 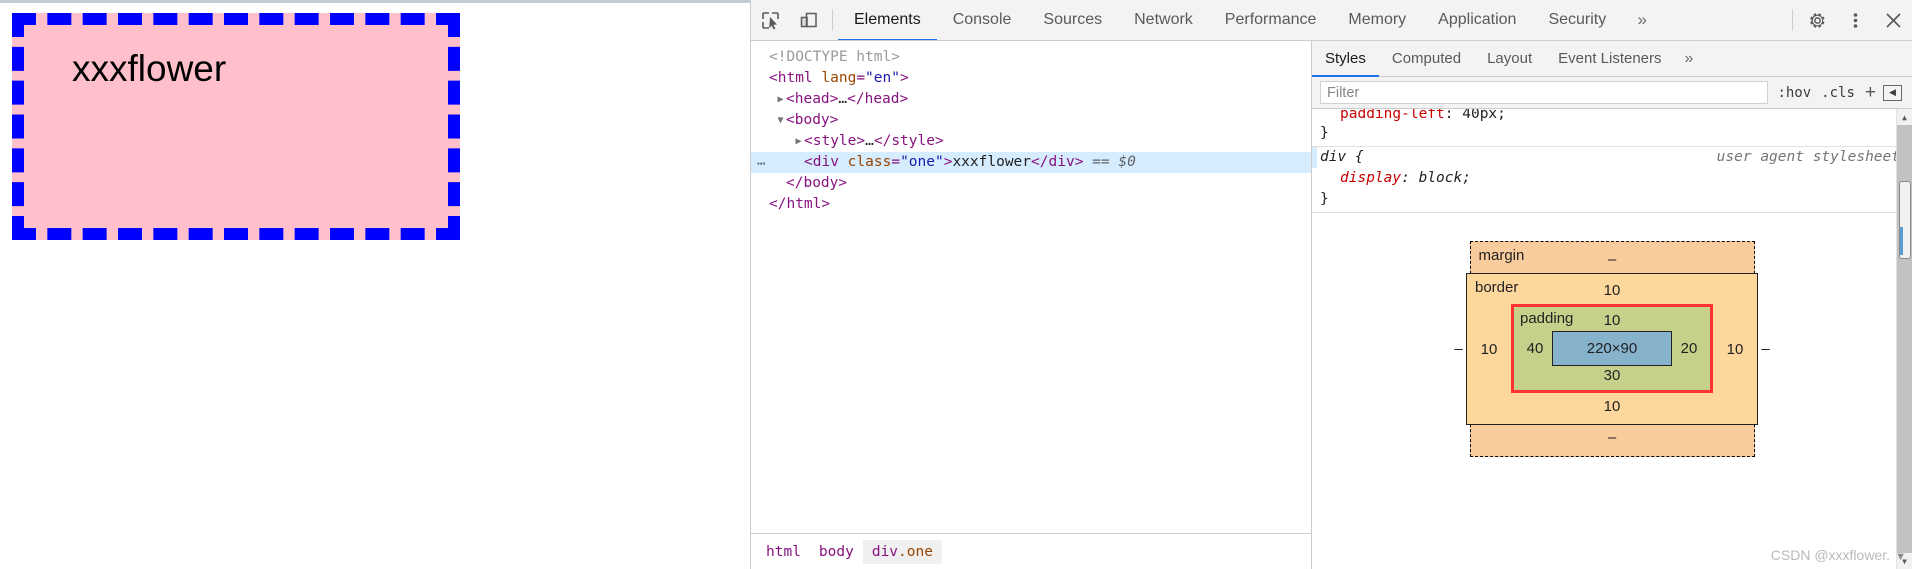 I want to click on sidebar-toggle-icon: ◀, so click(x=1892, y=92).